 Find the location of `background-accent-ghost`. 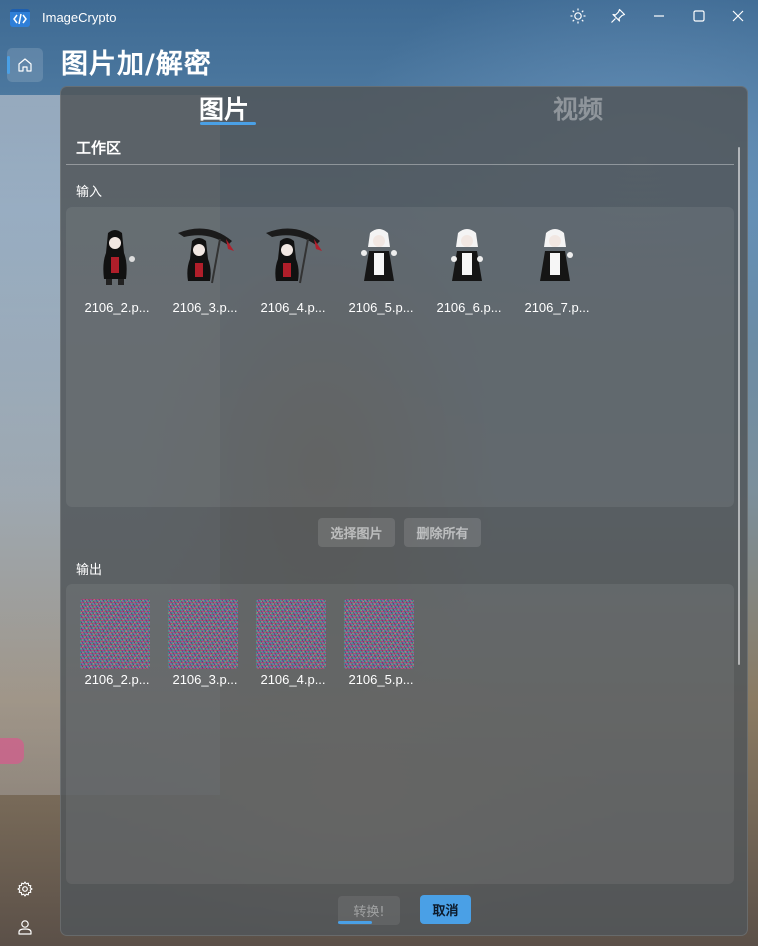

background-accent-ghost is located at coordinates (12, 751).